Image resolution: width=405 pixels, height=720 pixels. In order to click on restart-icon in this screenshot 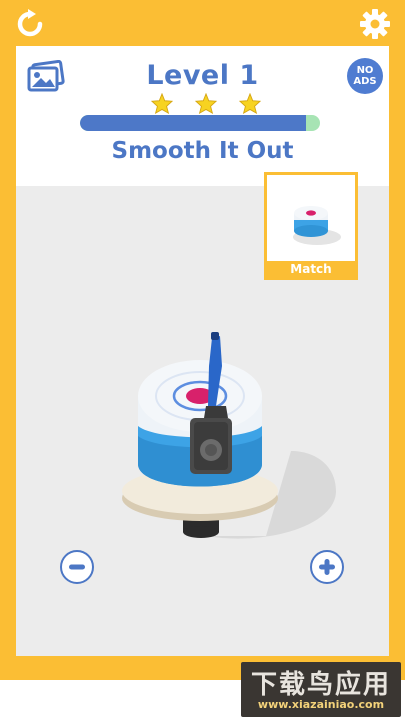, I will do `click(30, 23)`.